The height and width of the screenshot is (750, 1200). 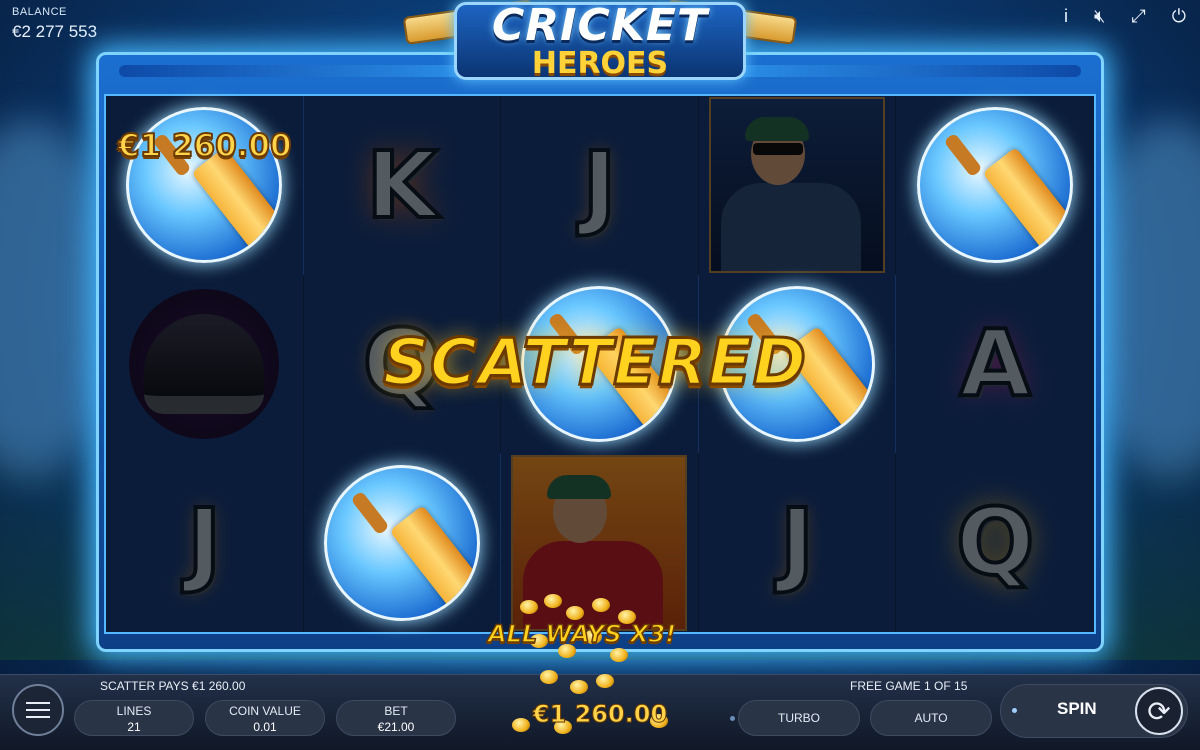 I want to click on reel-cell: A, so click(x=995, y=364).